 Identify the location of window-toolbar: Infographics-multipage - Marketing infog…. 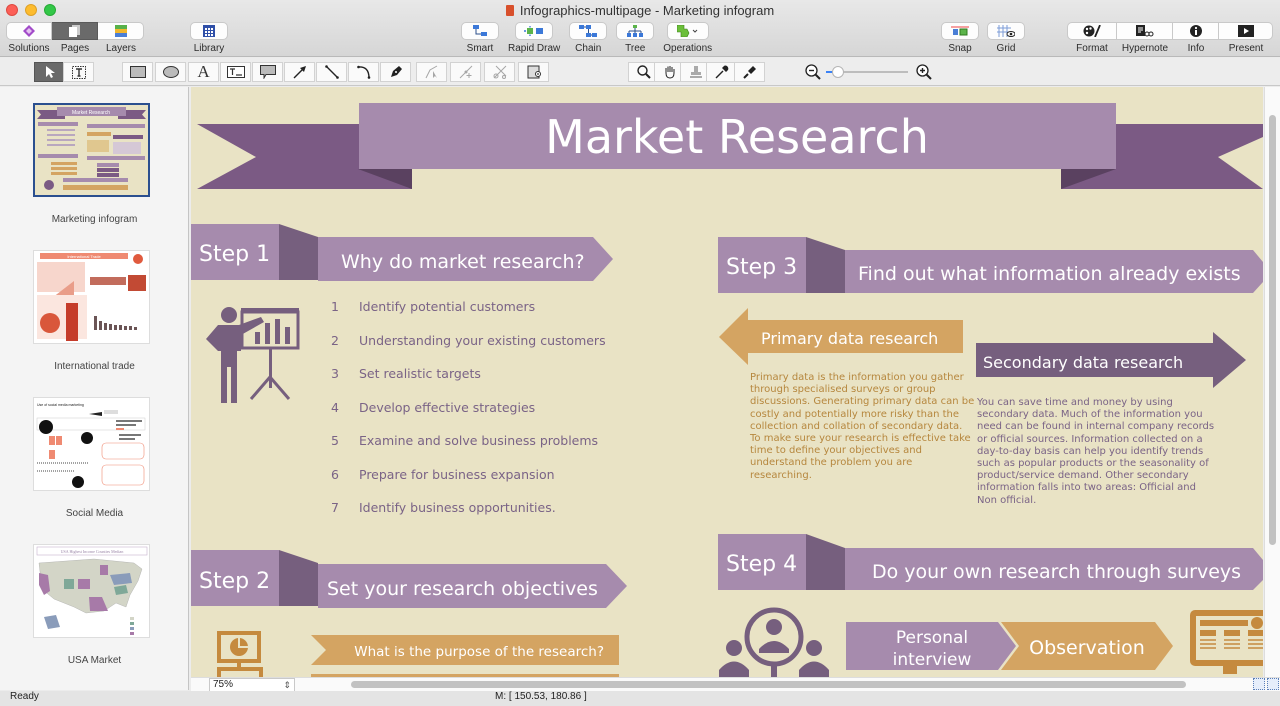
(640, 28).